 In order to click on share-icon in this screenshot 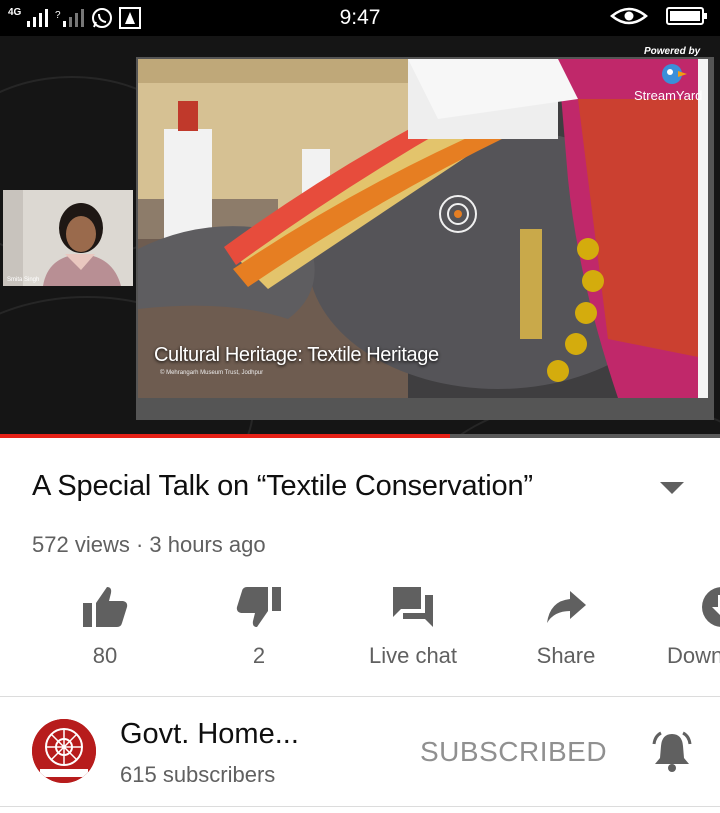, I will do `click(566, 607)`.